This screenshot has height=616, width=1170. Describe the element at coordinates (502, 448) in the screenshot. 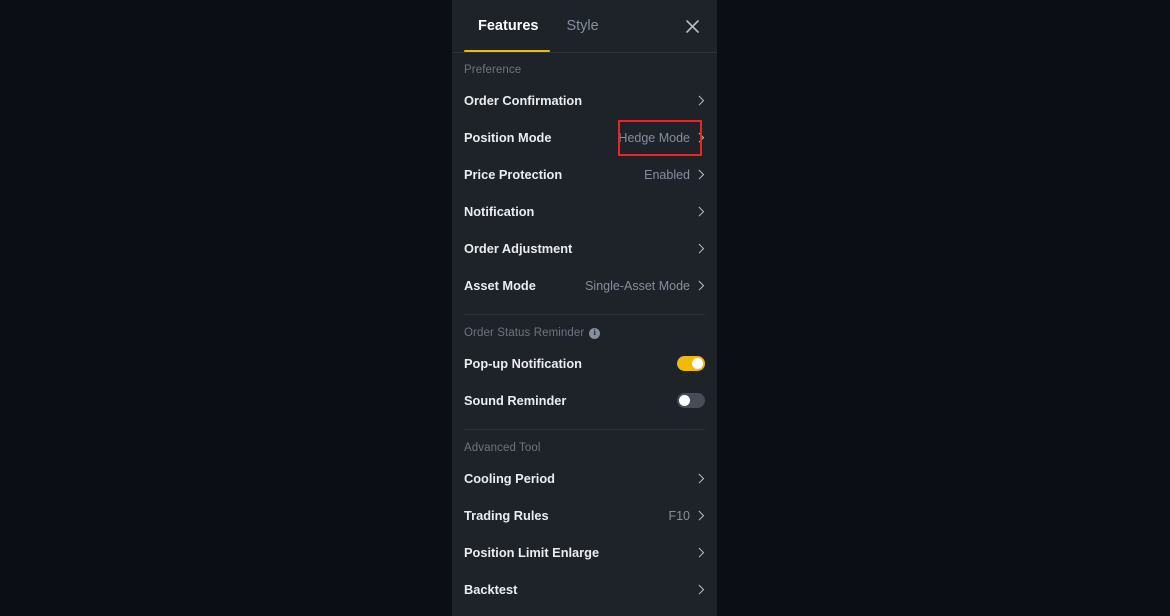

I see `section-label-advanced-tool-text: Advanced Tool` at that location.